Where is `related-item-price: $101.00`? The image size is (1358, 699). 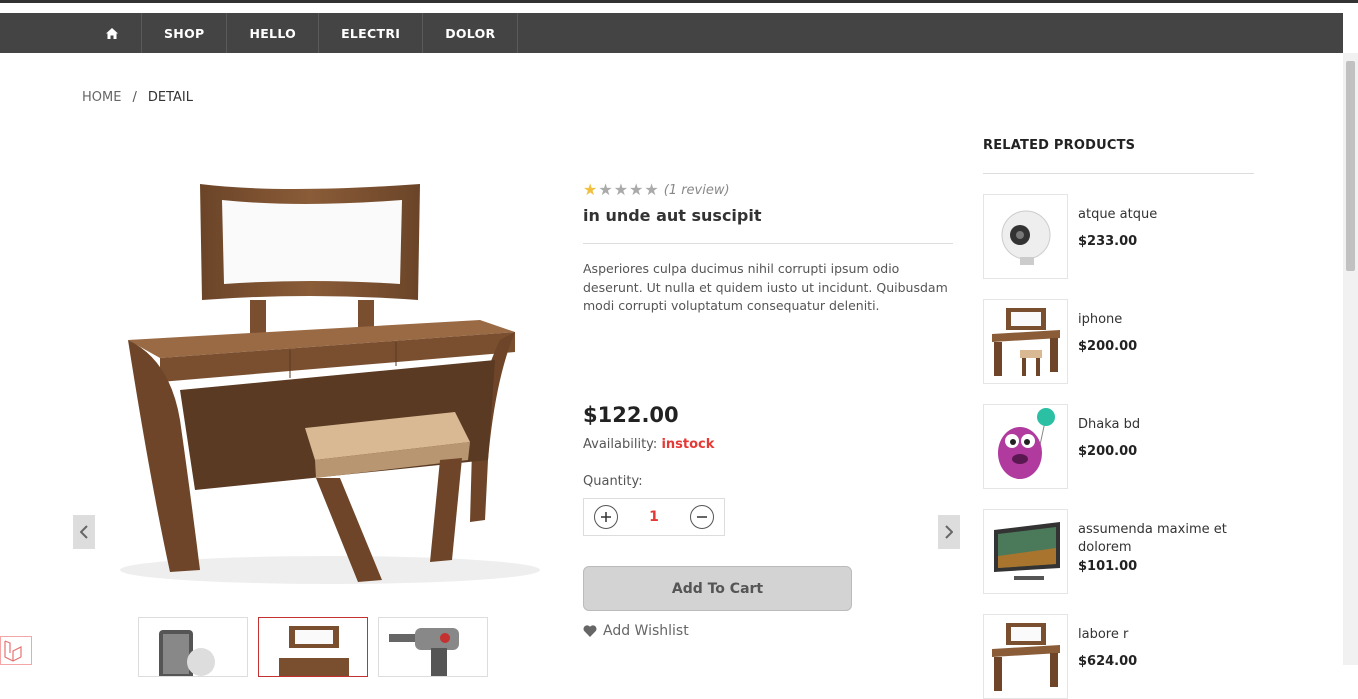
related-item-price: $101.00 is located at coordinates (1108, 566).